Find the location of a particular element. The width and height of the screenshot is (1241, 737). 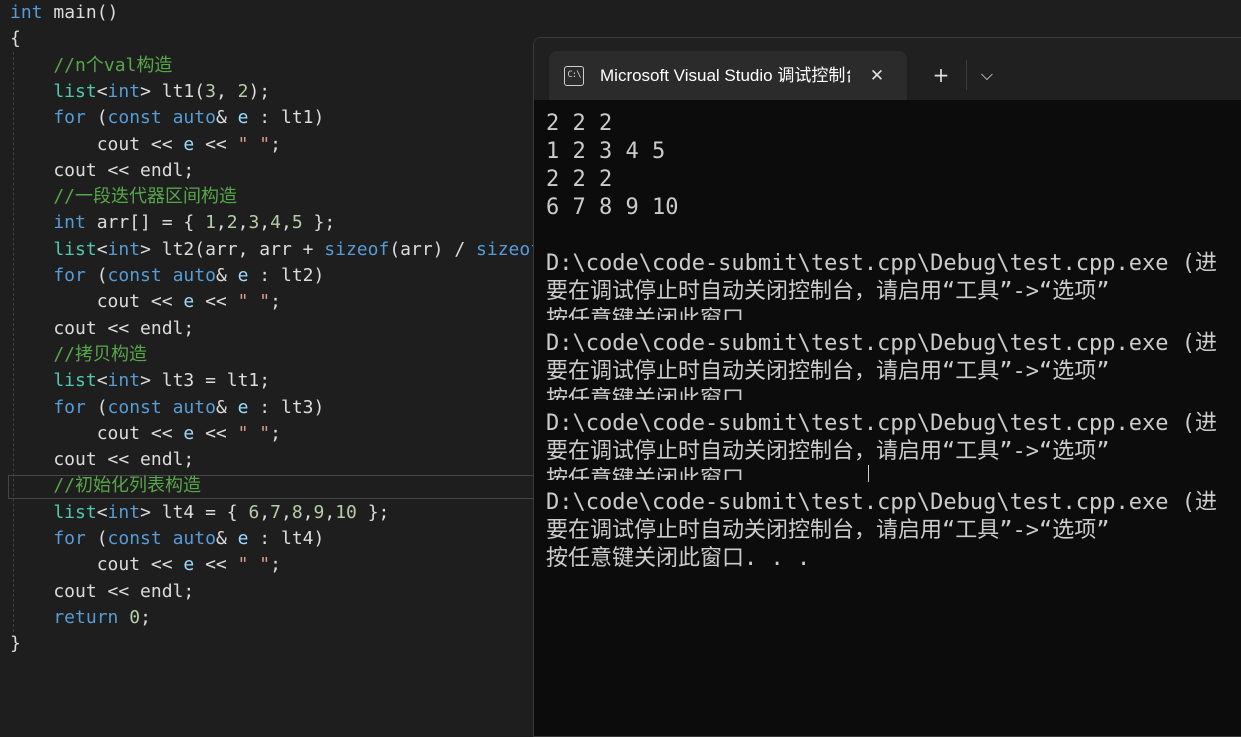

code-line: for (const auto& e : lt4) is located at coordinates (167, 539).